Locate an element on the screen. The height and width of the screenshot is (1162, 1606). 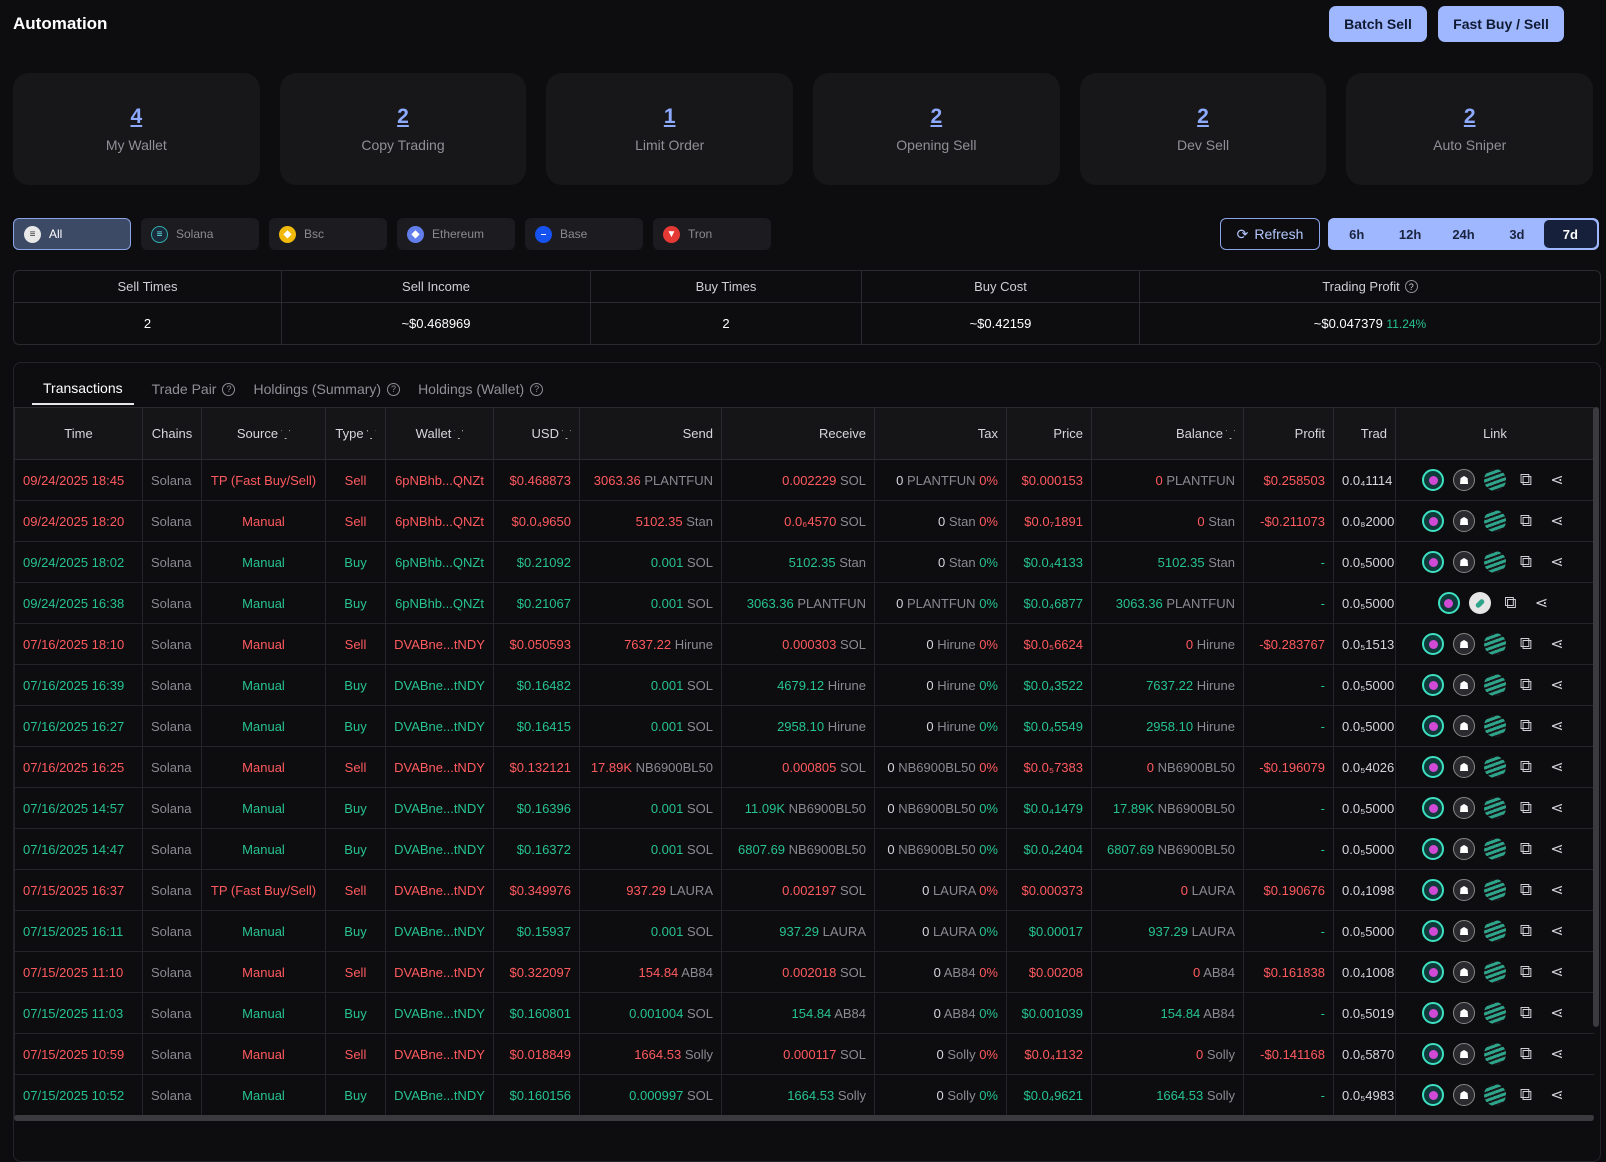
batch-sell-button: Batch Sell is located at coordinates (1378, 24).